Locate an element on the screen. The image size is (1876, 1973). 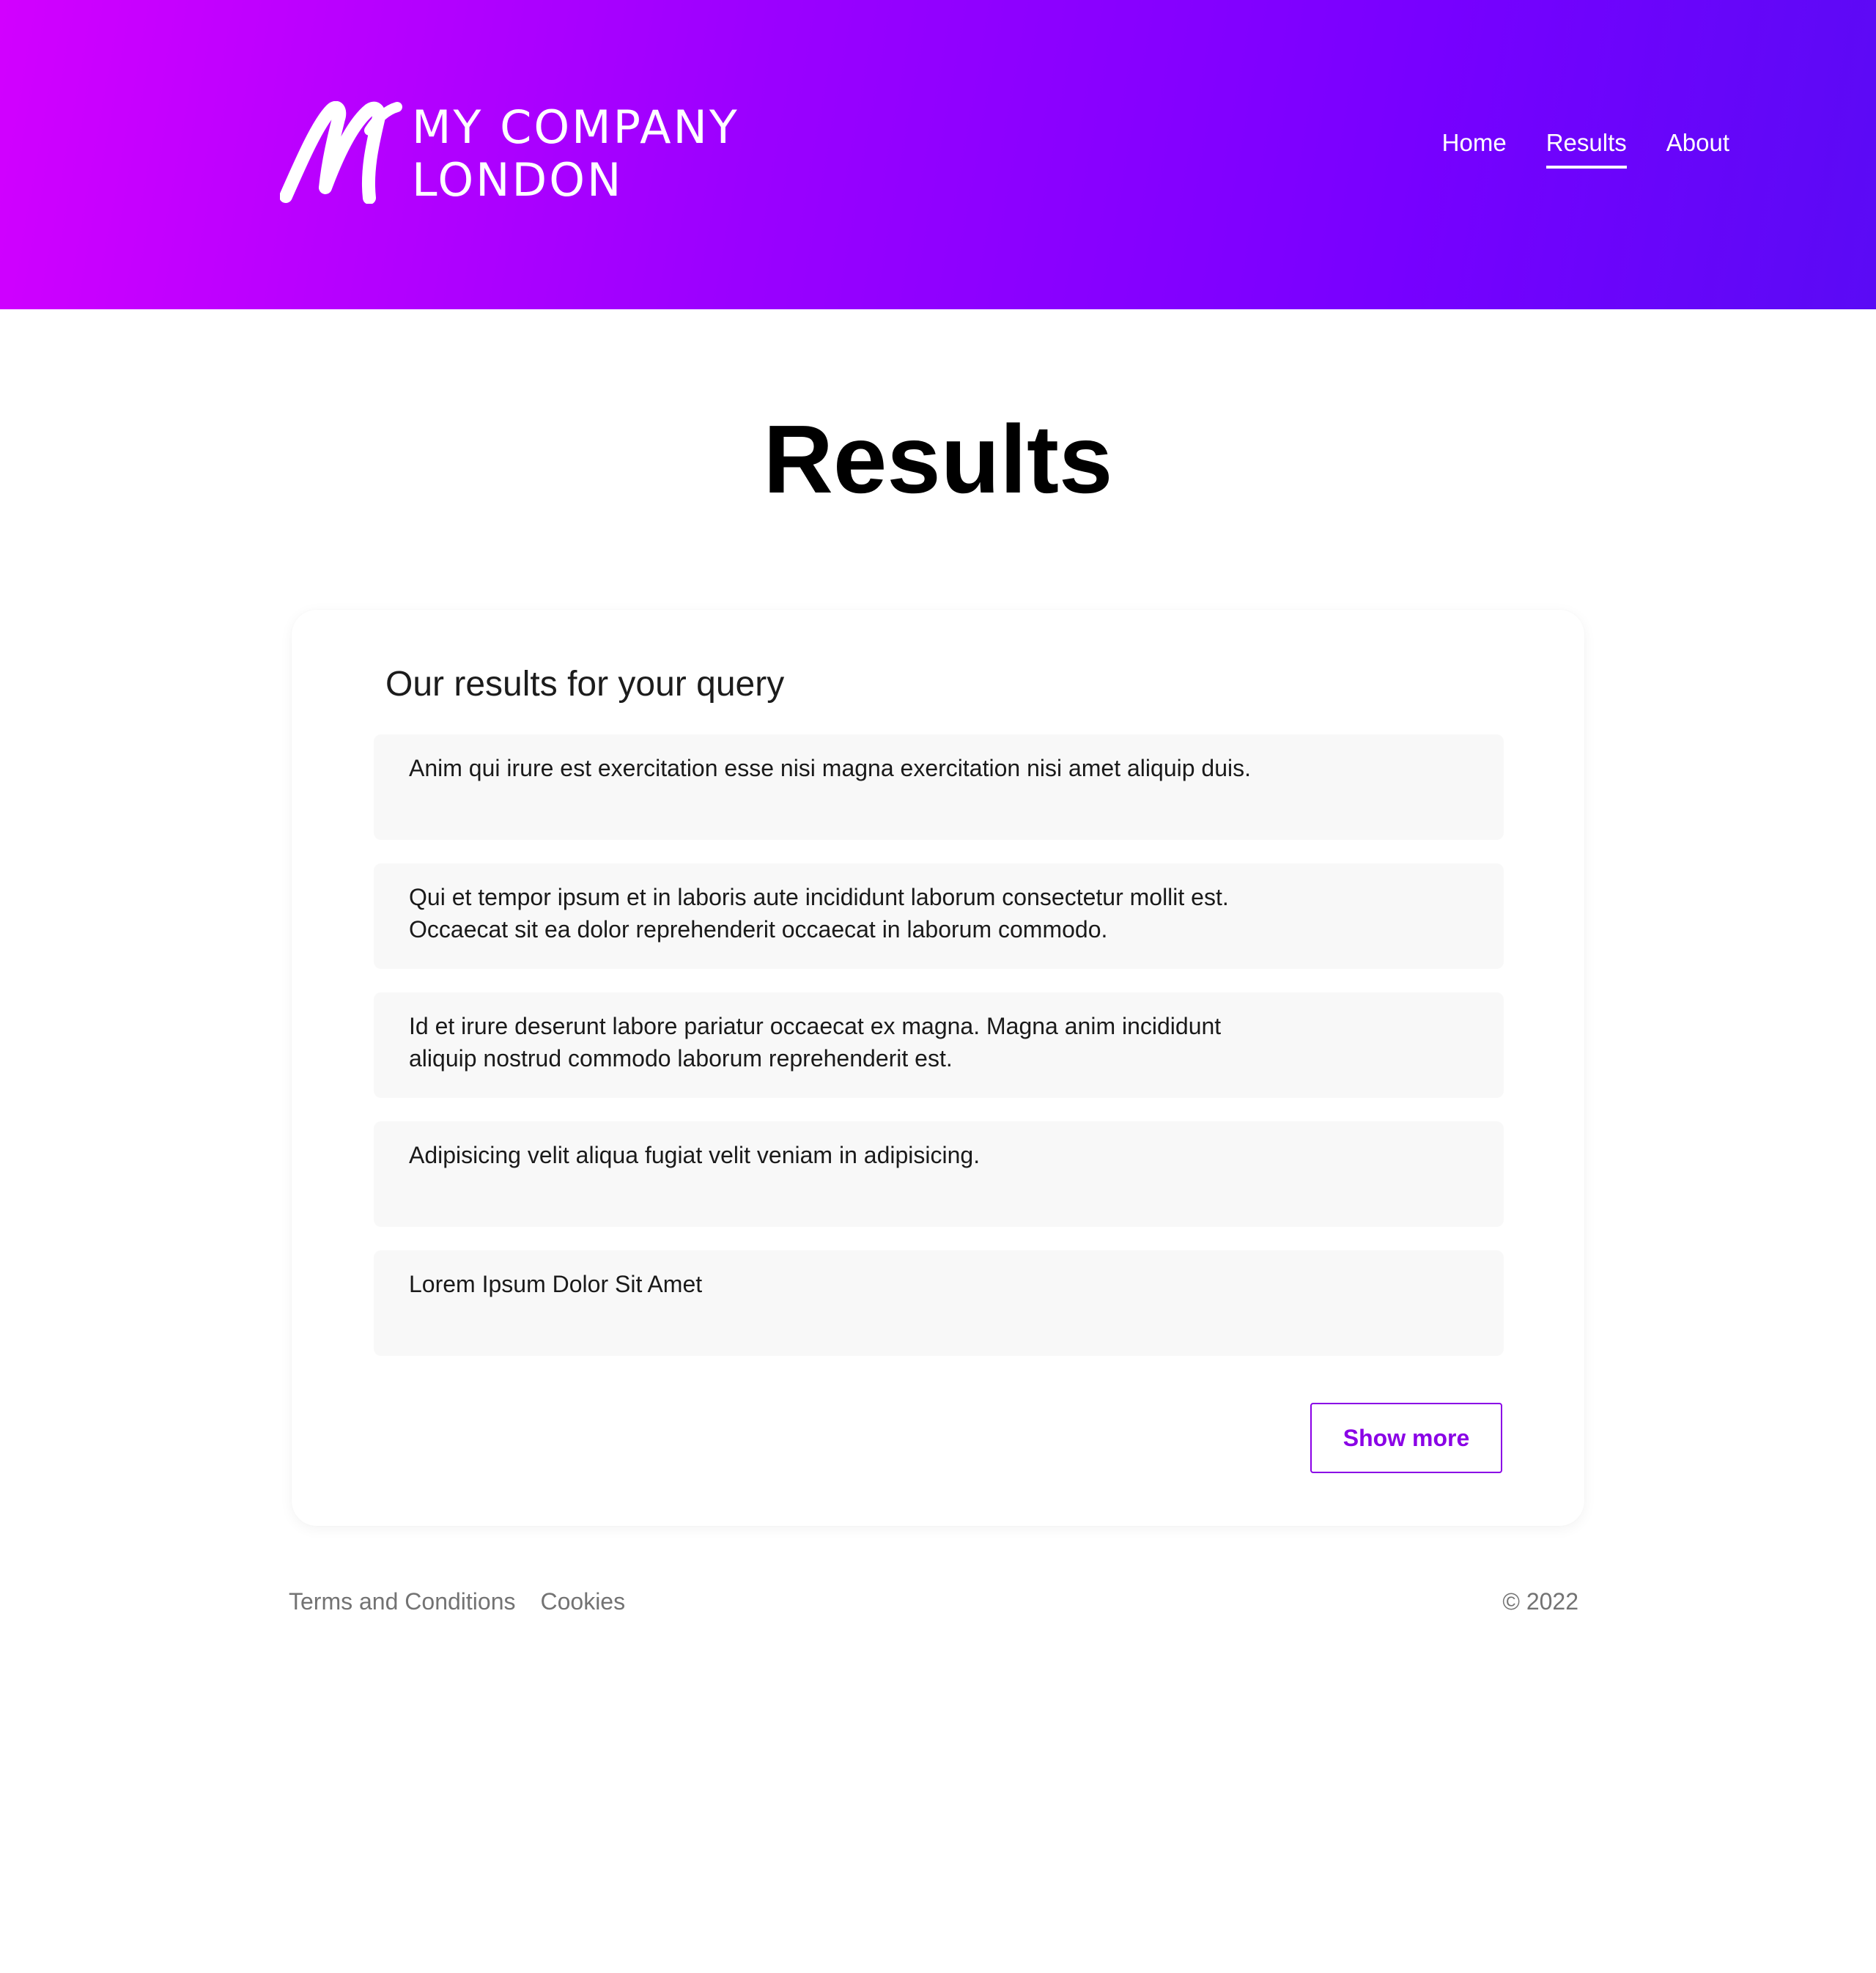
logo-line-1: MY COMPANY is located at coordinates (575, 127).